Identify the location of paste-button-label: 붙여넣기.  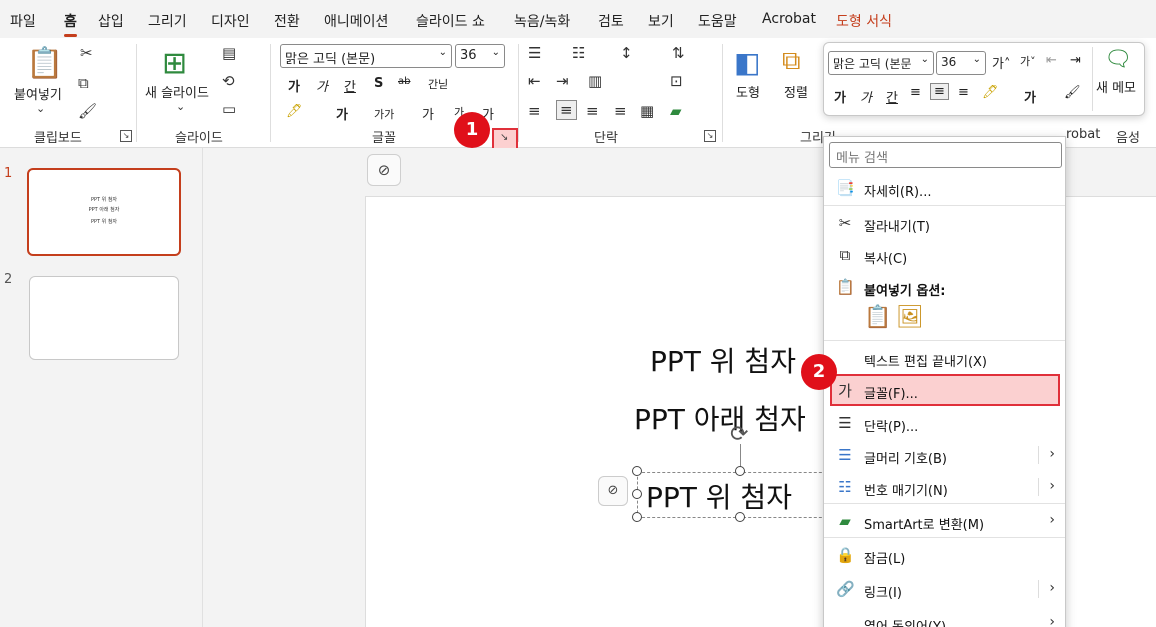
(38, 93).